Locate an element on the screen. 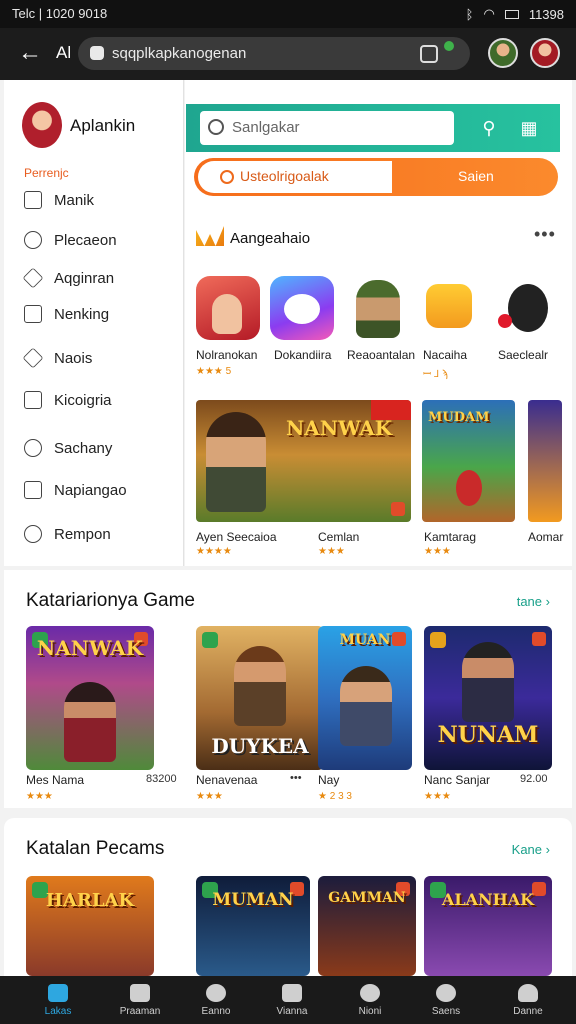 The height and width of the screenshot is (1024, 576). section-see-all-link: Kane › is located at coordinates (531, 849).